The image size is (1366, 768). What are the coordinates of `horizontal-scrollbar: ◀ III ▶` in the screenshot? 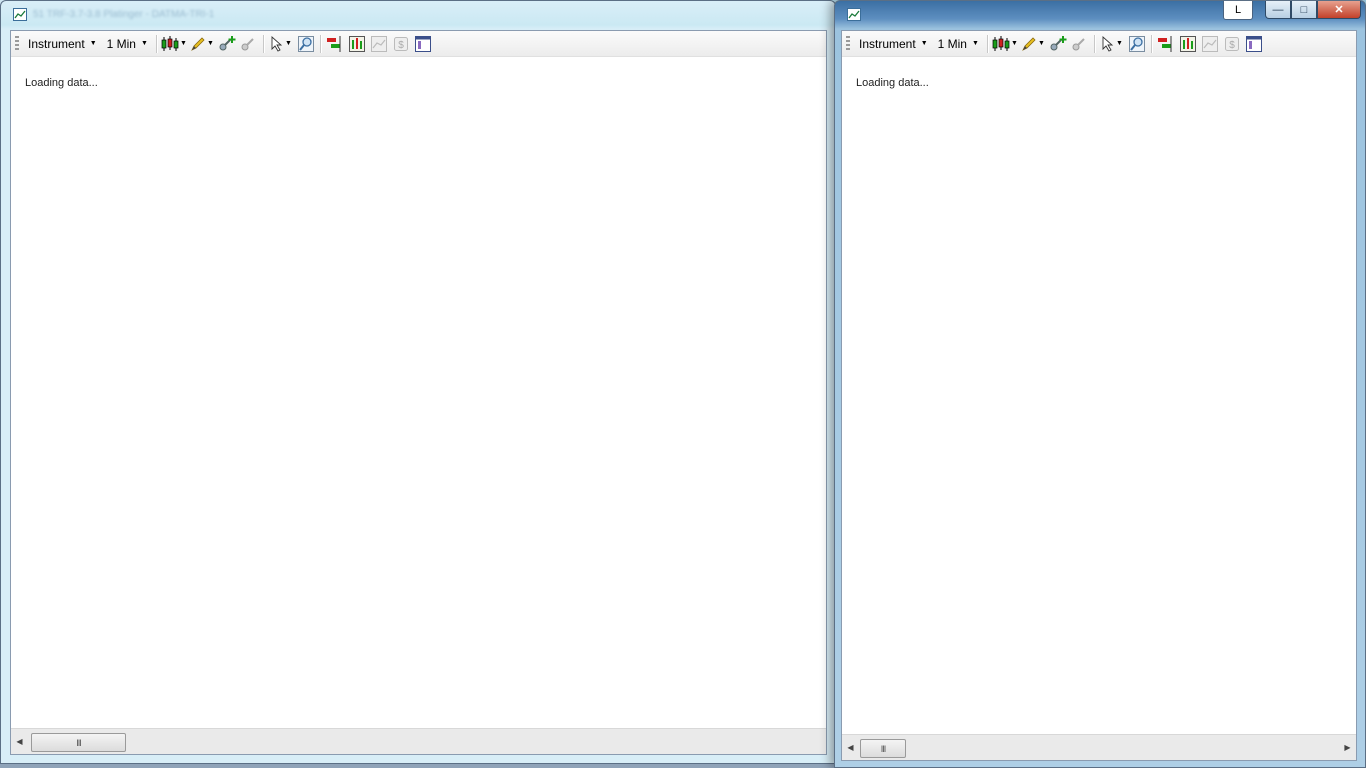 It's located at (1099, 747).